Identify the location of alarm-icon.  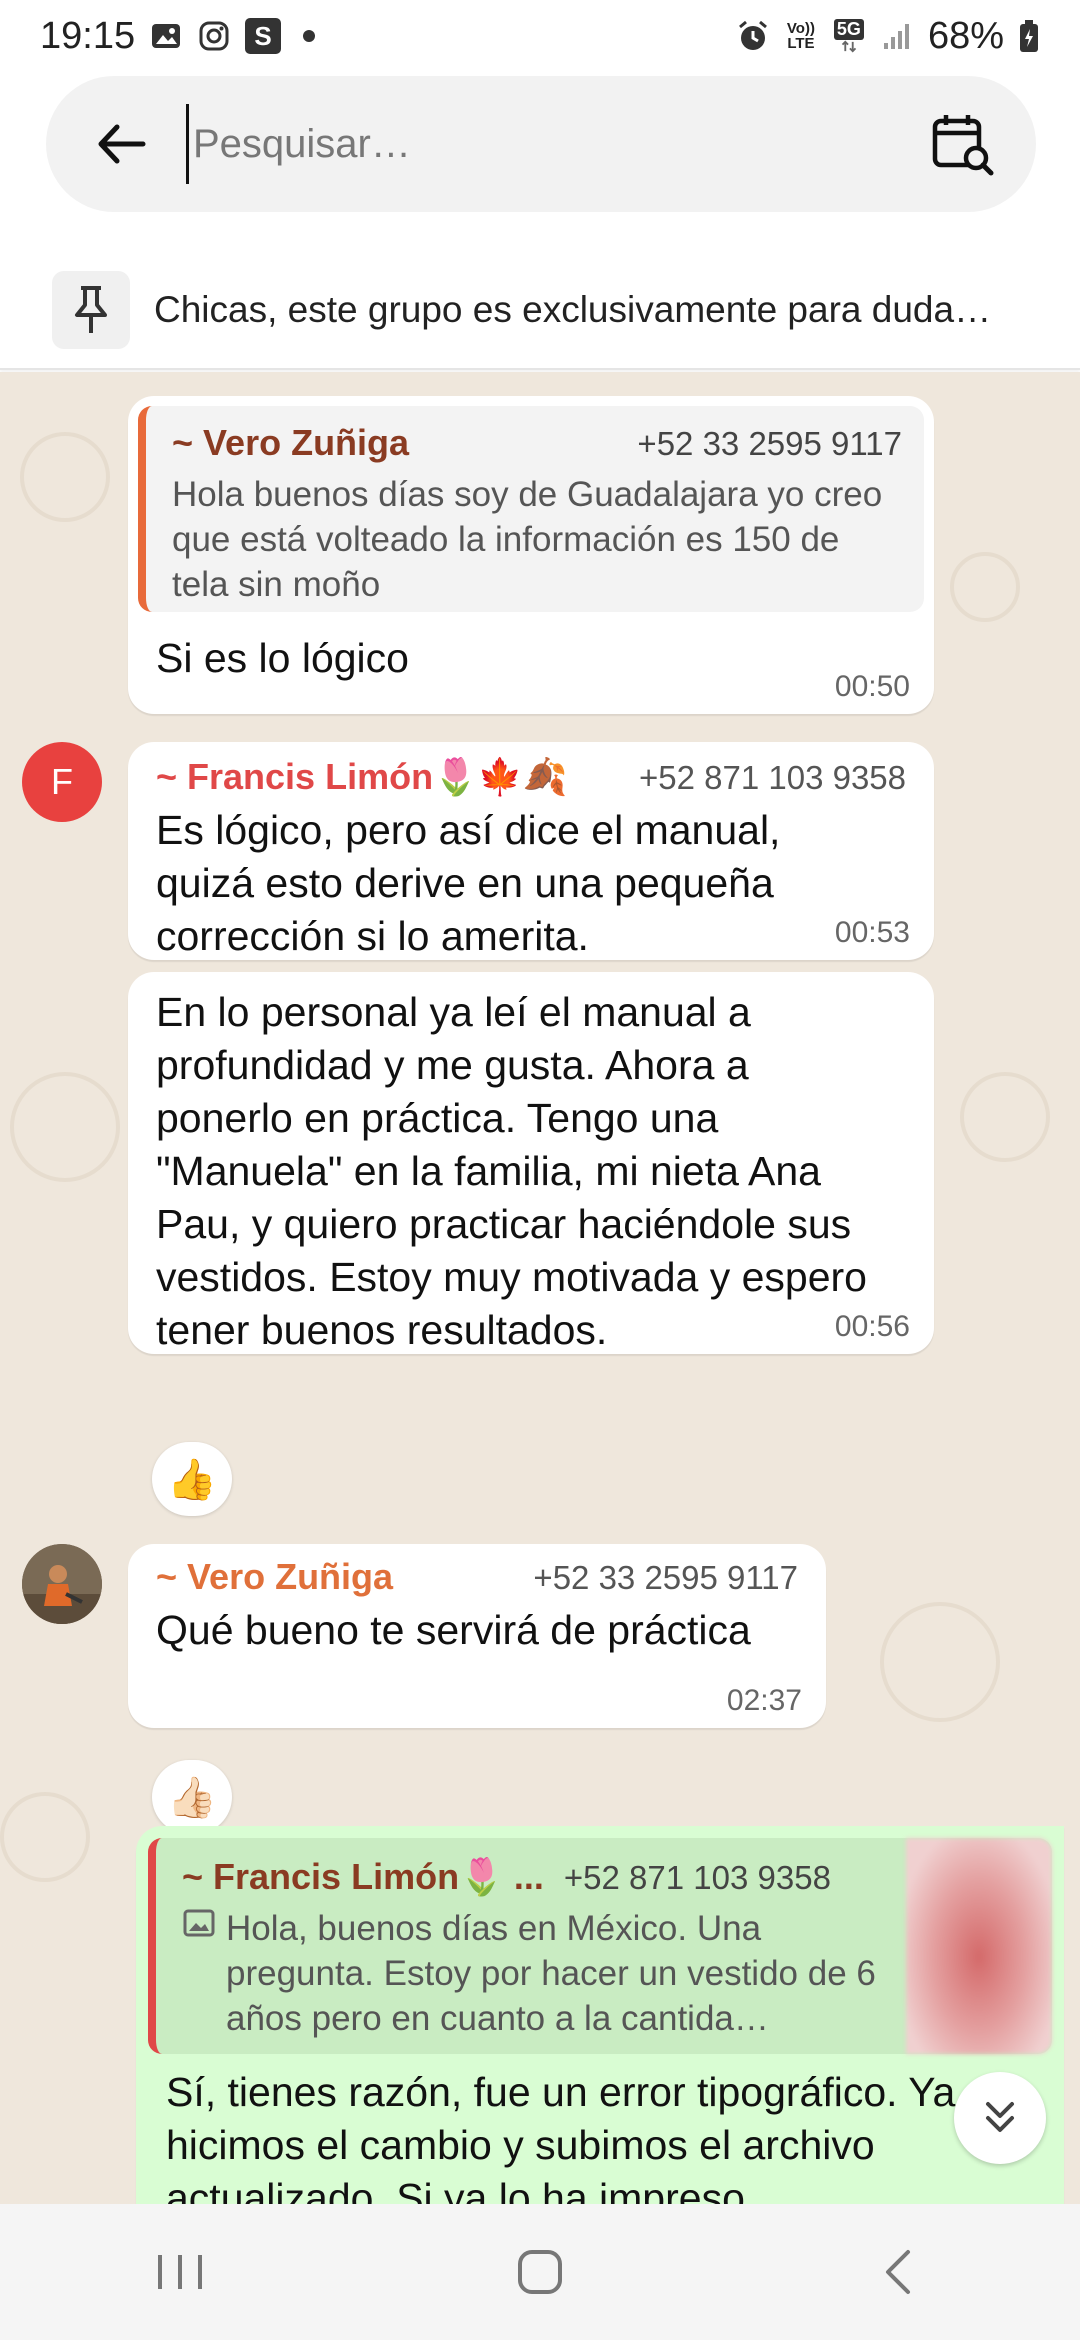
(753, 36).